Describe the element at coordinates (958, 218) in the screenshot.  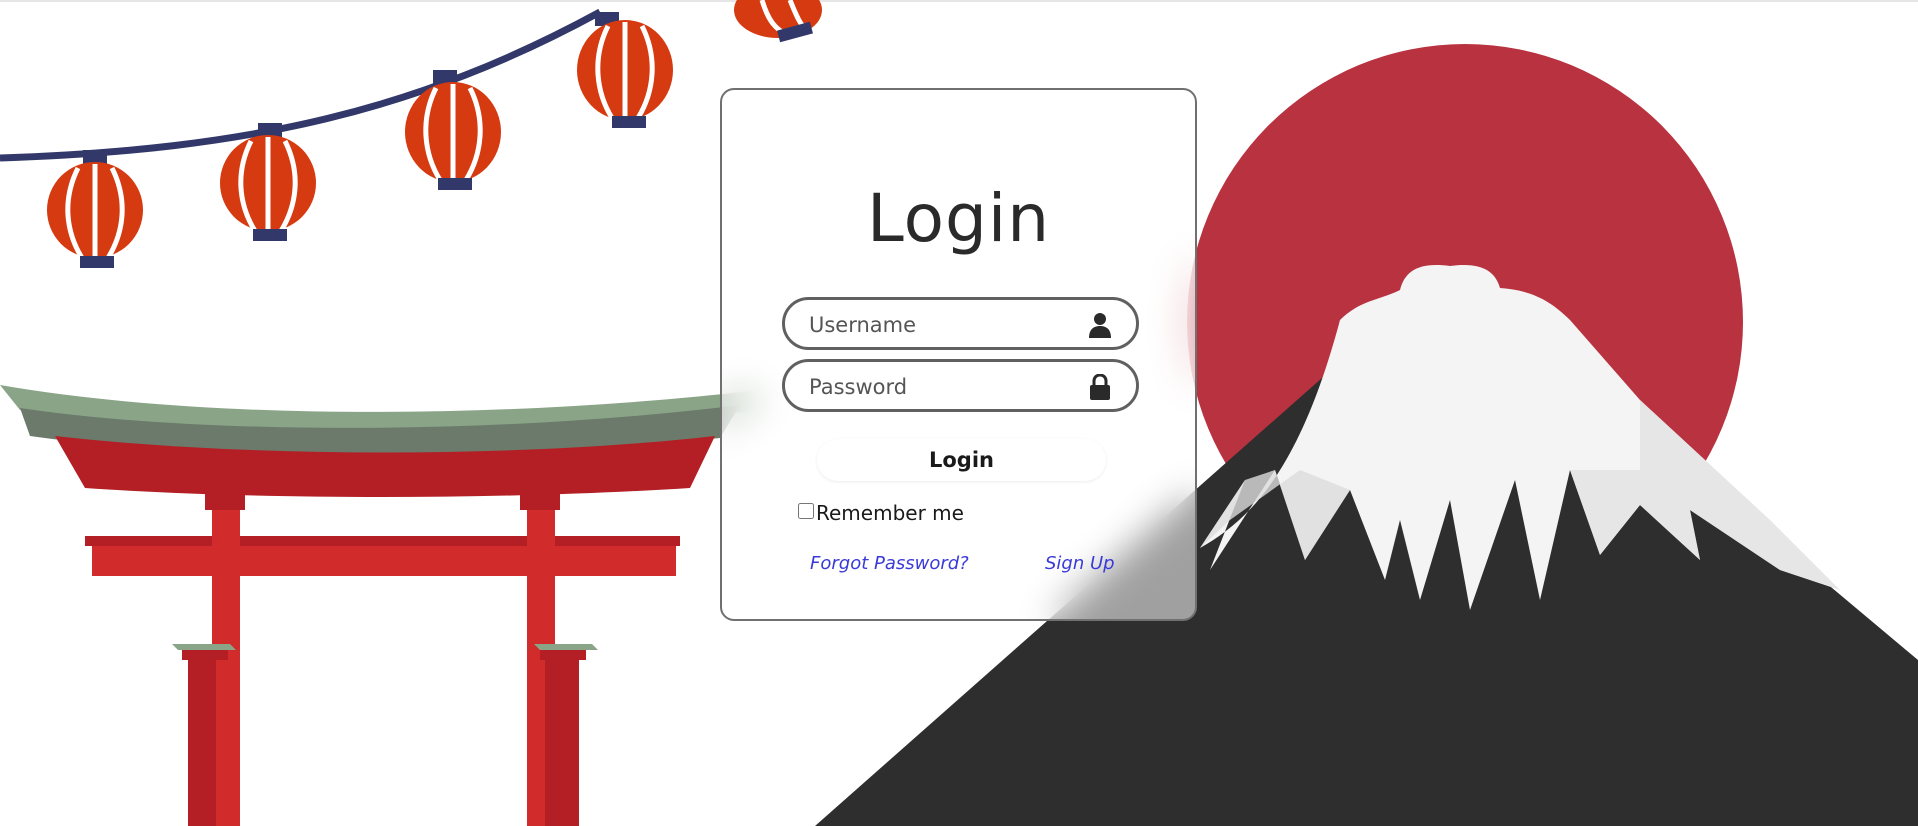
I see `login-title: Login` at that location.